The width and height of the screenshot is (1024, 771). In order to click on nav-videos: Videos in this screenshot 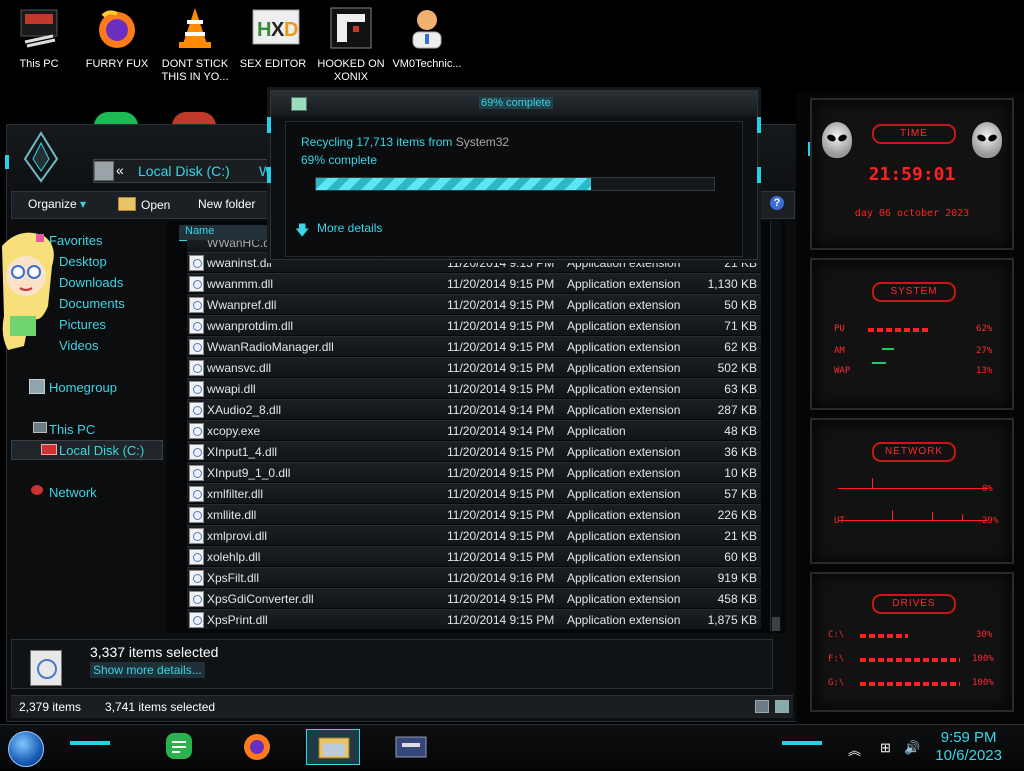, I will do `click(79, 345)`.